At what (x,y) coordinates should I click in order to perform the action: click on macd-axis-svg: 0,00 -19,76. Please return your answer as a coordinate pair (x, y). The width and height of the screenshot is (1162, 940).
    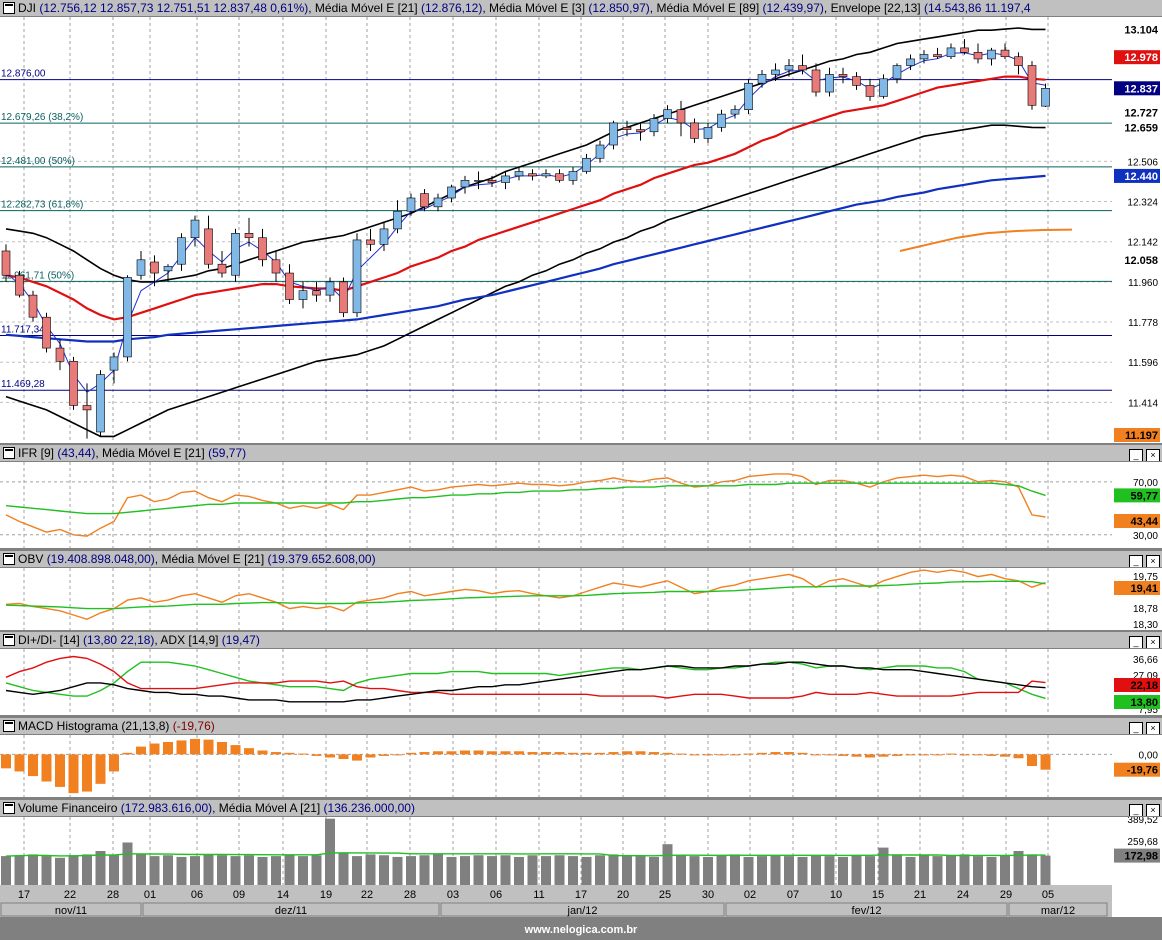
    Looking at the image, I should click on (1137, 763).